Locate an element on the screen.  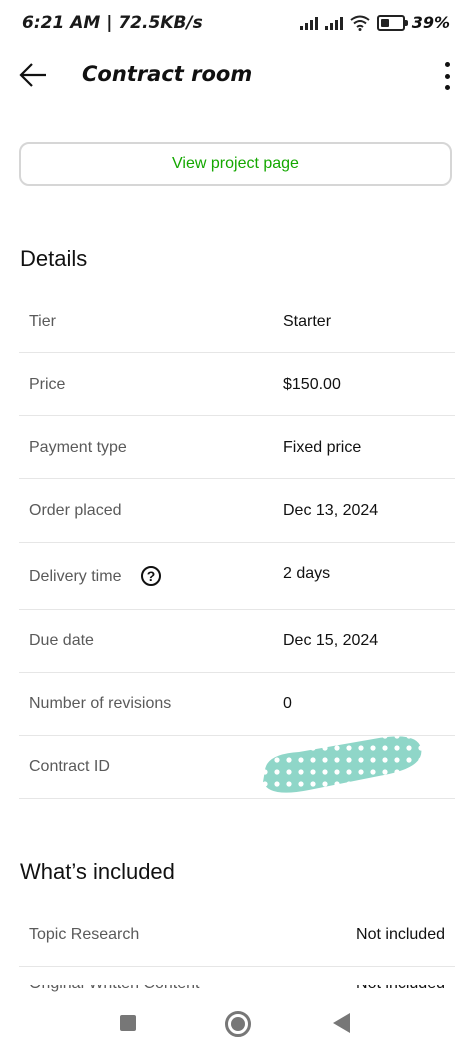
detail-value: $150.00 is located at coordinates (312, 384).